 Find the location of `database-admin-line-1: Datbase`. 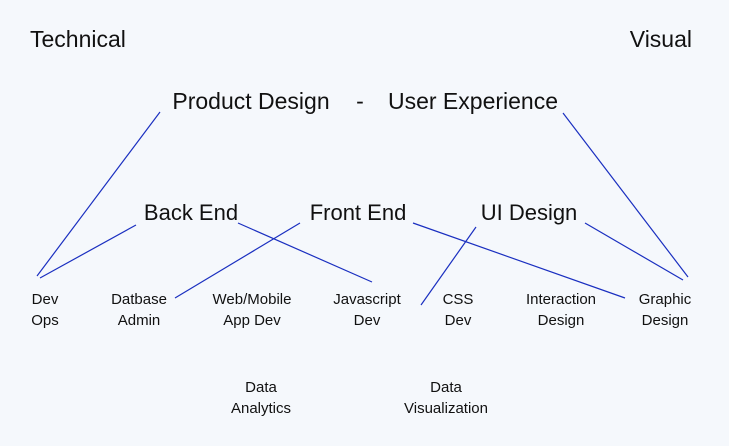

database-admin-line-1: Datbase is located at coordinates (139, 299).